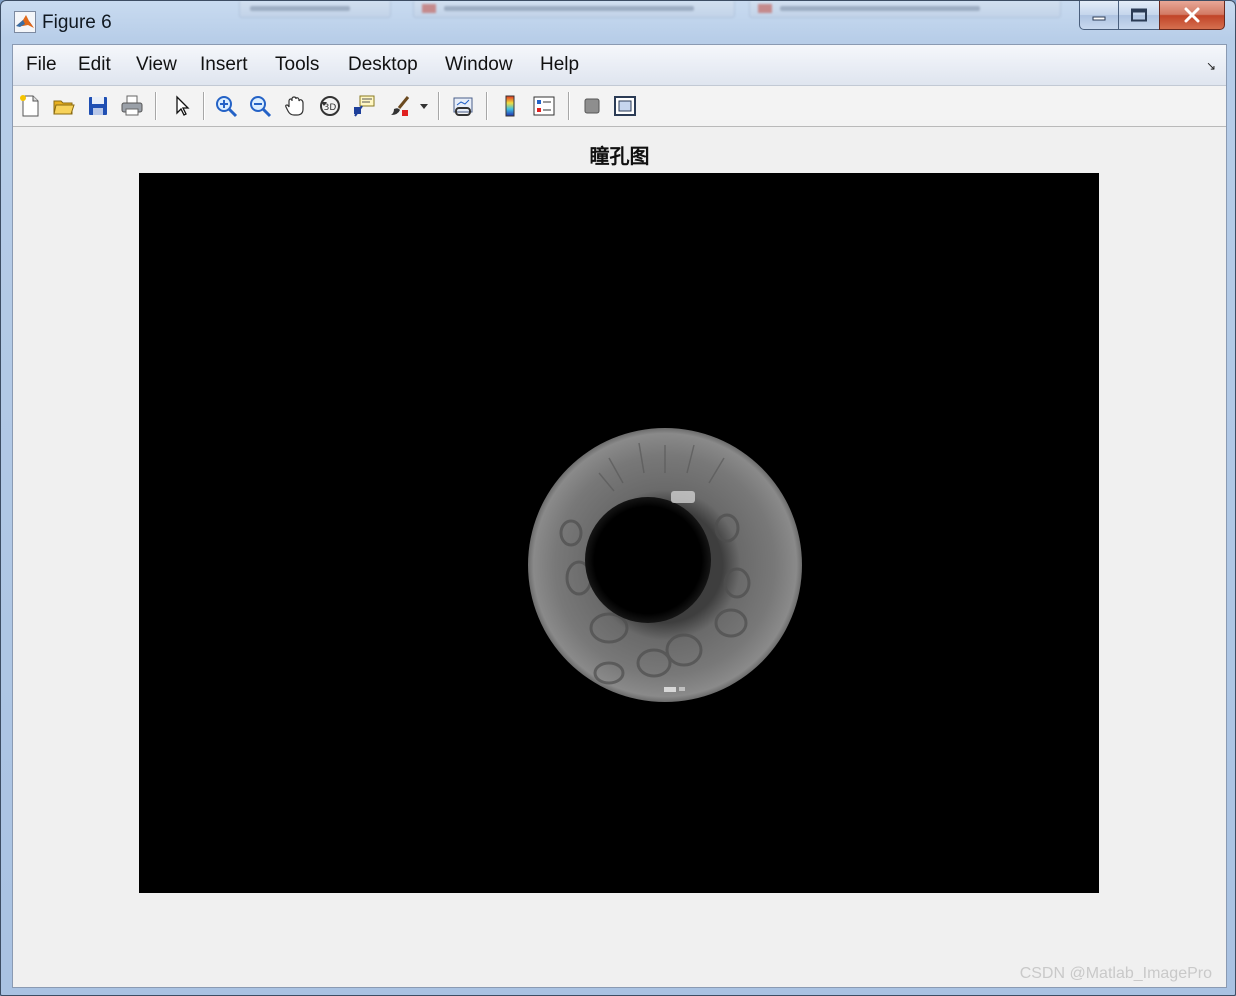 The height and width of the screenshot is (996, 1236). I want to click on open-file-button, so click(64, 106).